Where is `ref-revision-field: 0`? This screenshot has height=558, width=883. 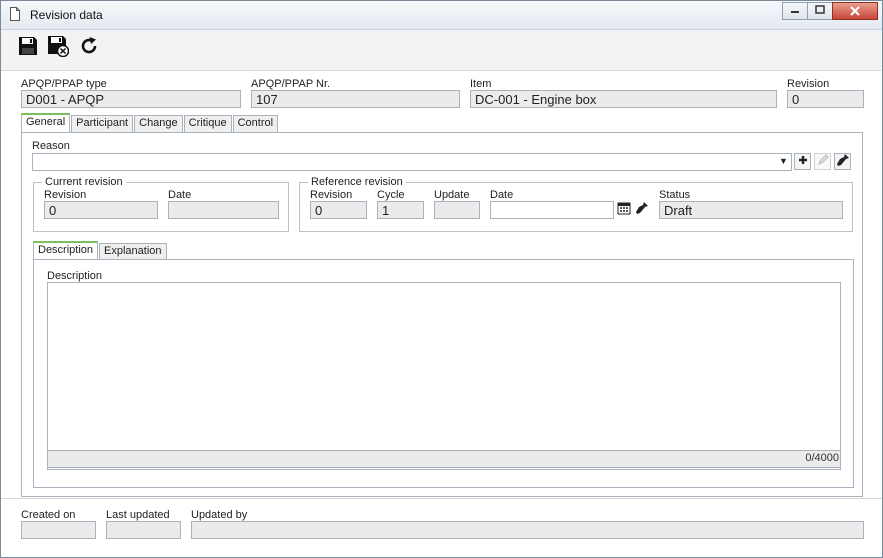
ref-revision-field: 0 is located at coordinates (338, 210).